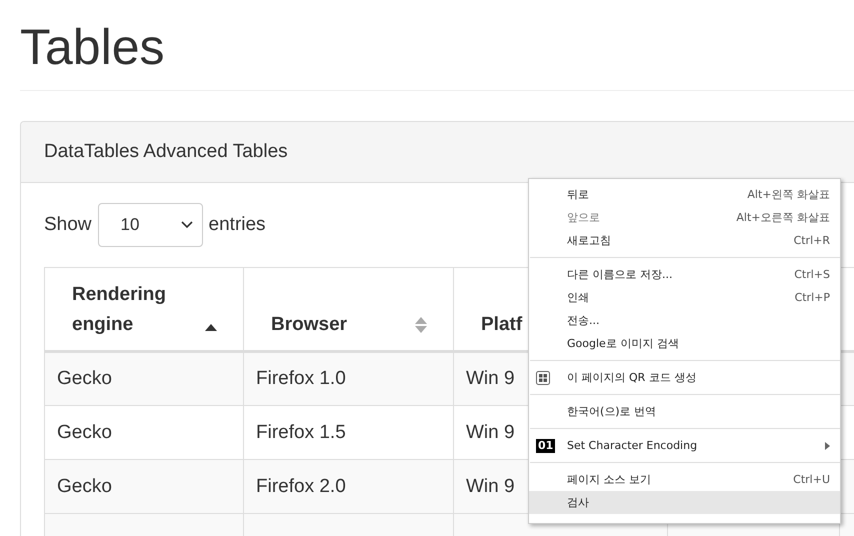  I want to click on menu-item: 01 Set Character Encoding, so click(684, 445).